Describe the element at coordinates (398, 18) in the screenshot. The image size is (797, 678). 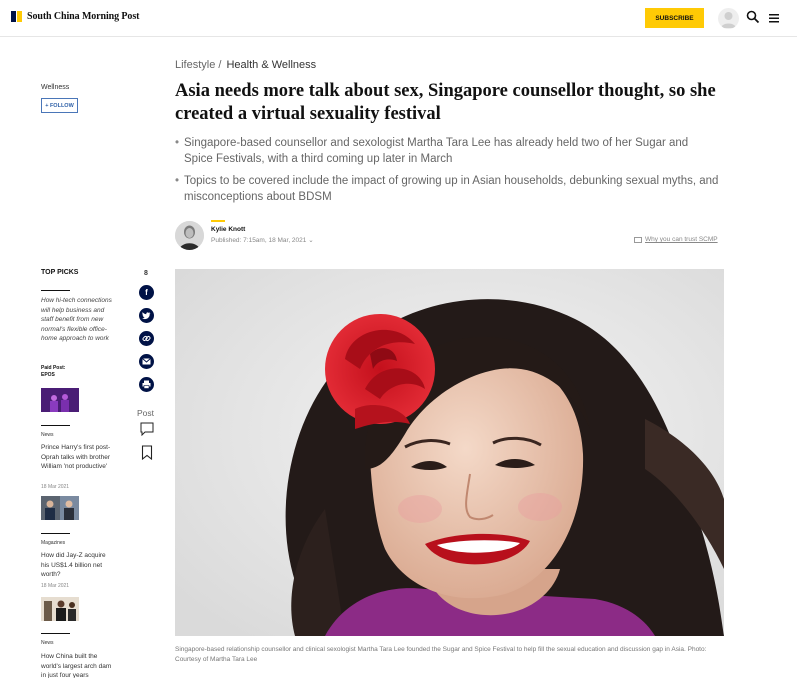
I see `top-navigation-bar: South China Morning Post SUBSCRIBE` at that location.